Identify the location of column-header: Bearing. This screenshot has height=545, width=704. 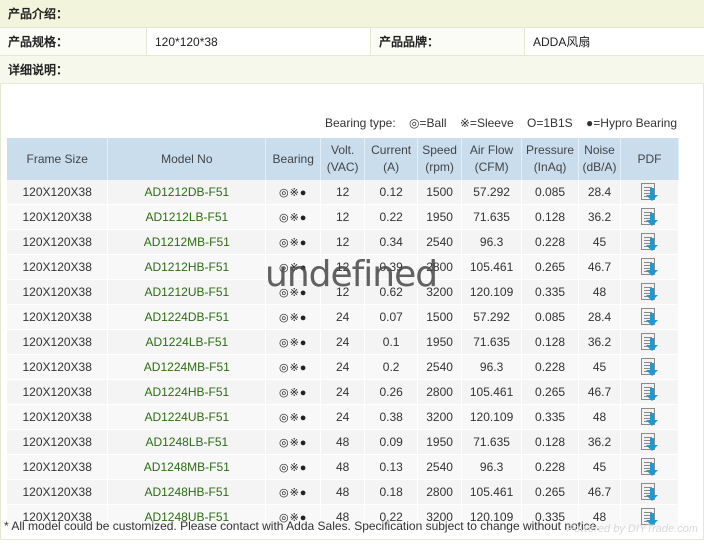
(293, 159).